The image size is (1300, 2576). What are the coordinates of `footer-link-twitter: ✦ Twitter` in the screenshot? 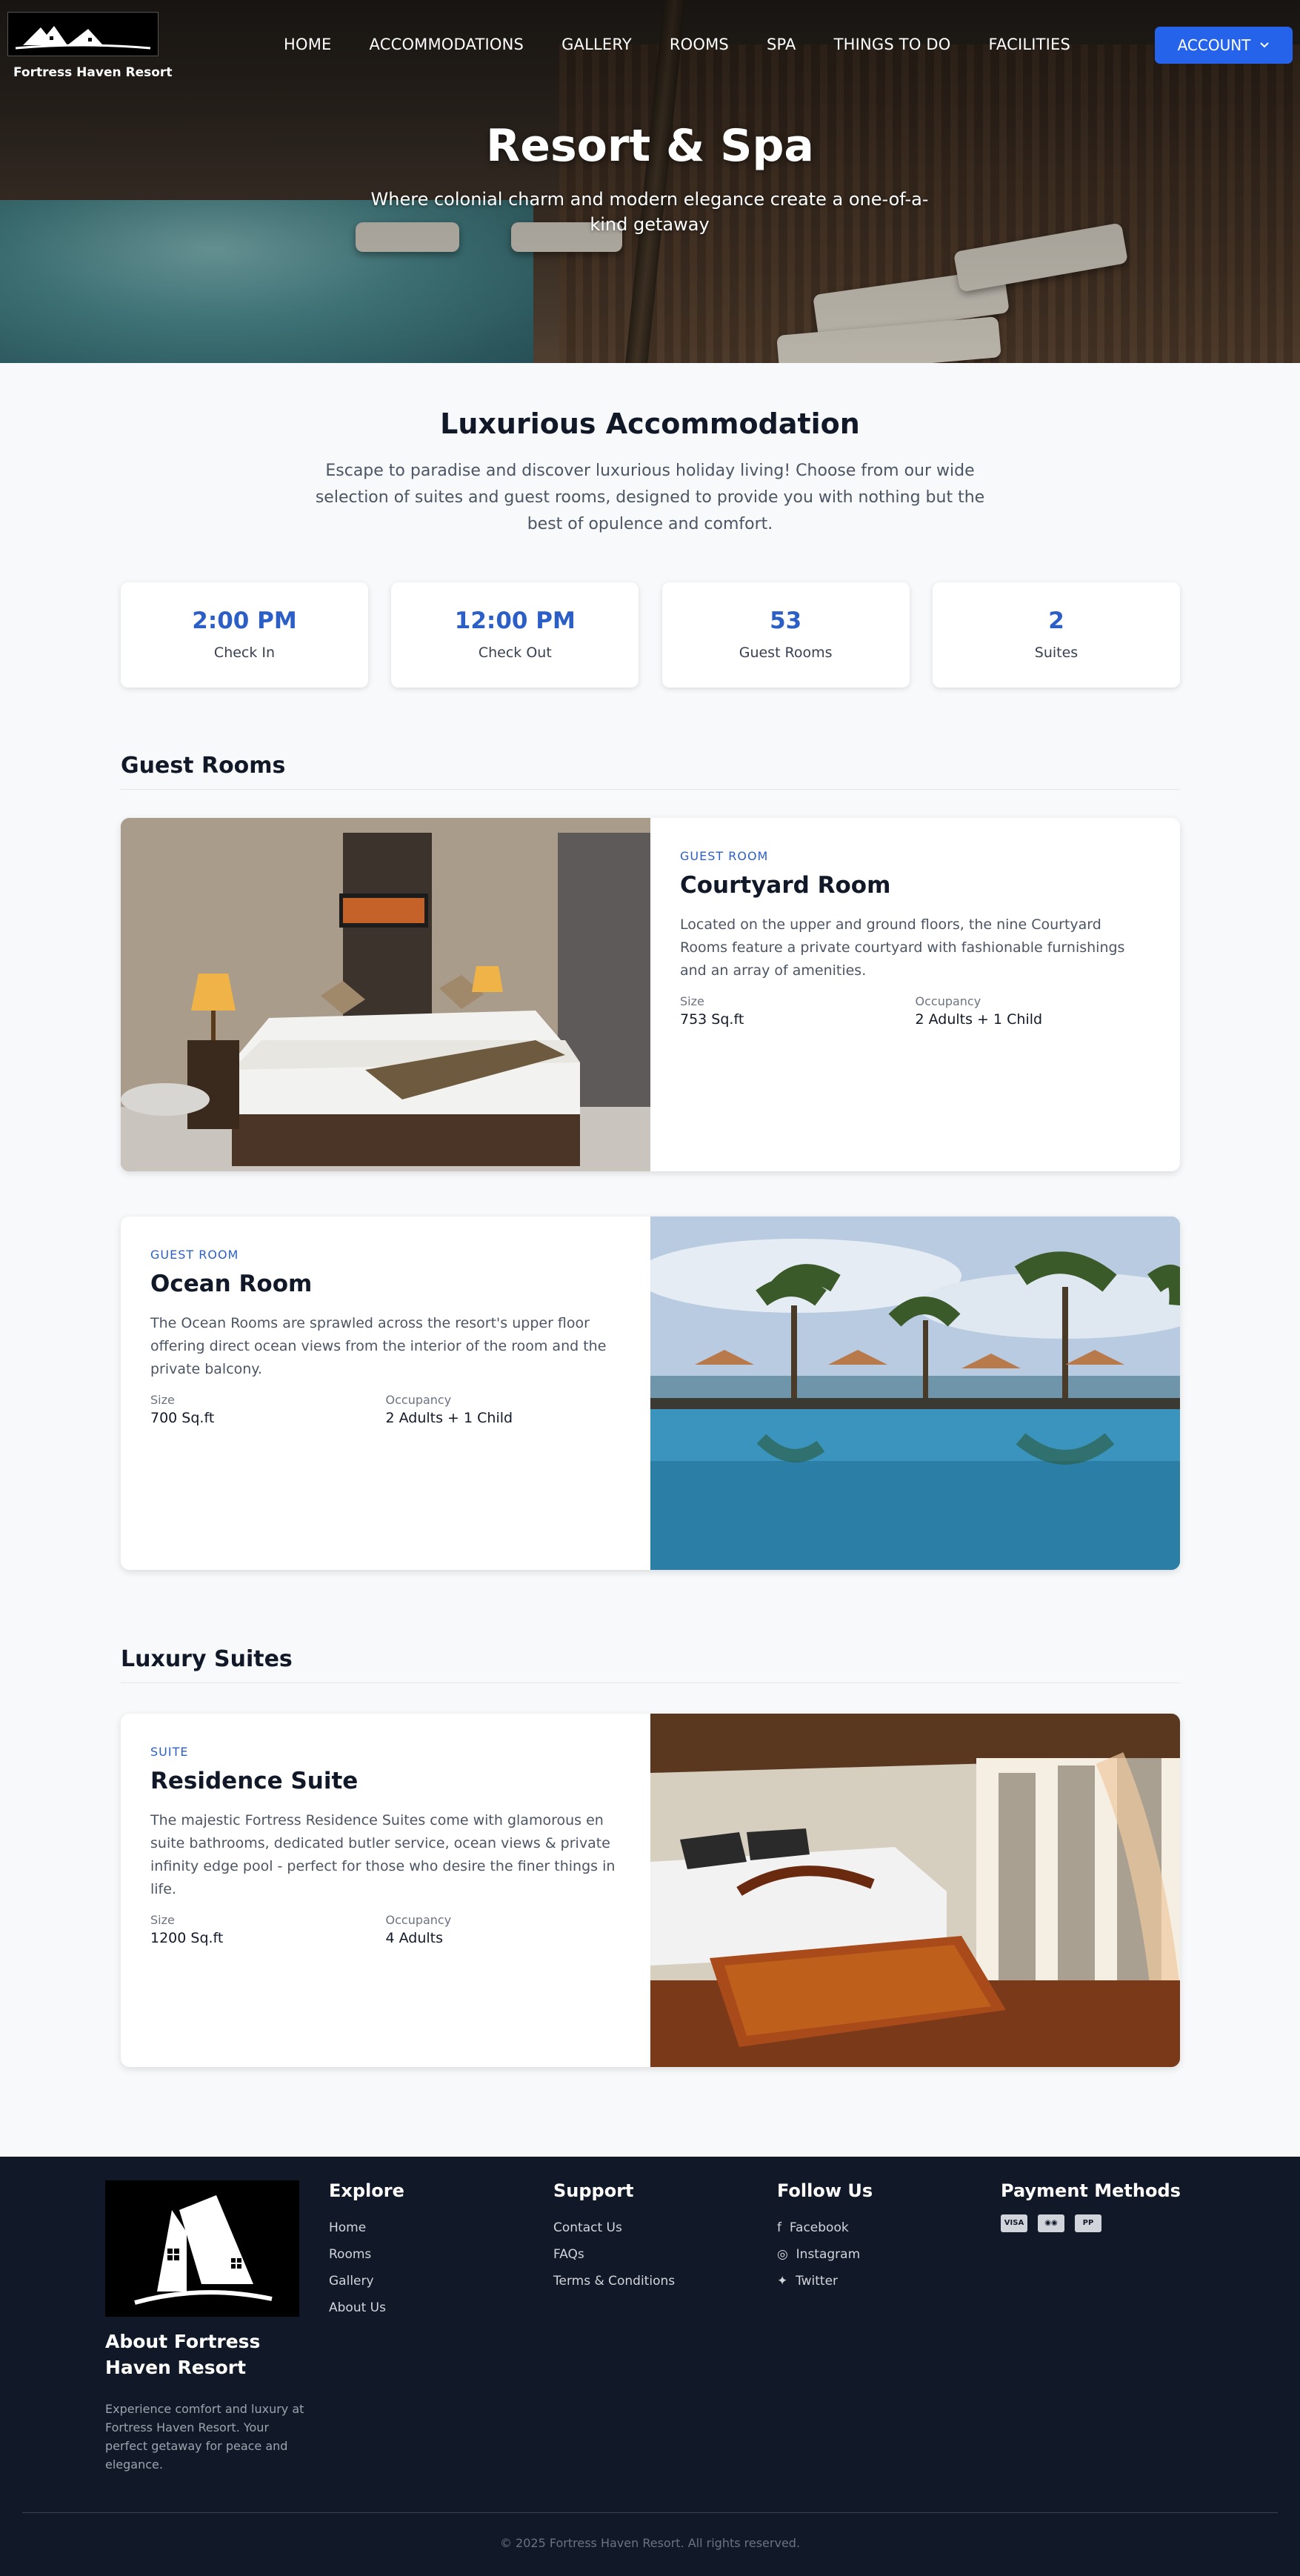 It's located at (825, 2281).